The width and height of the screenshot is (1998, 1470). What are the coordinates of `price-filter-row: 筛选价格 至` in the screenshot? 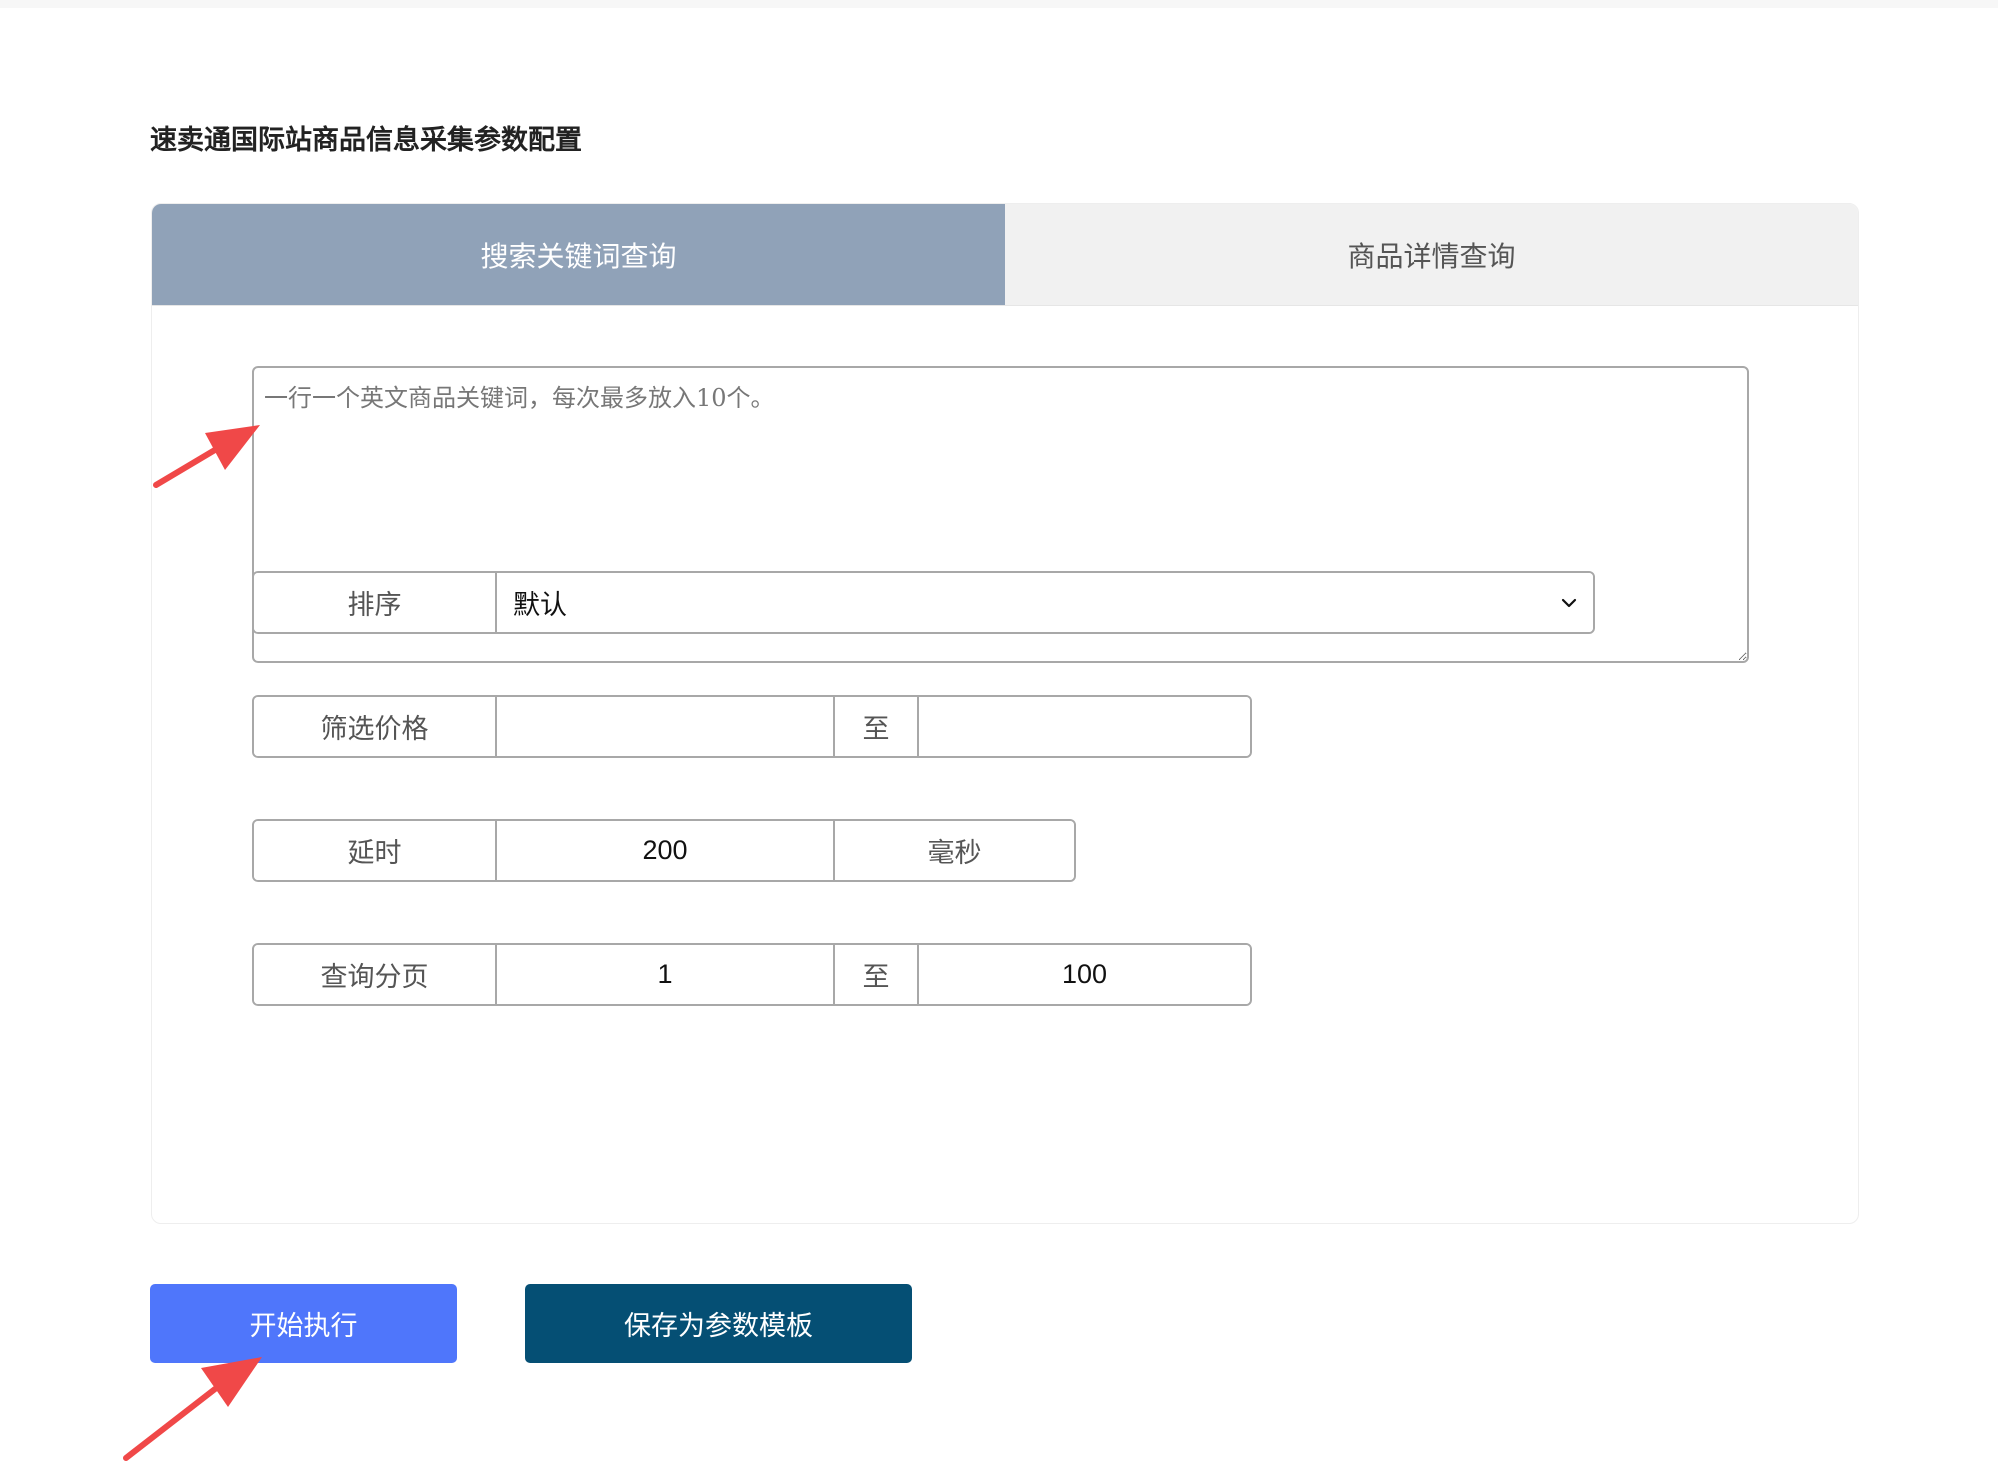 It's located at (752, 726).